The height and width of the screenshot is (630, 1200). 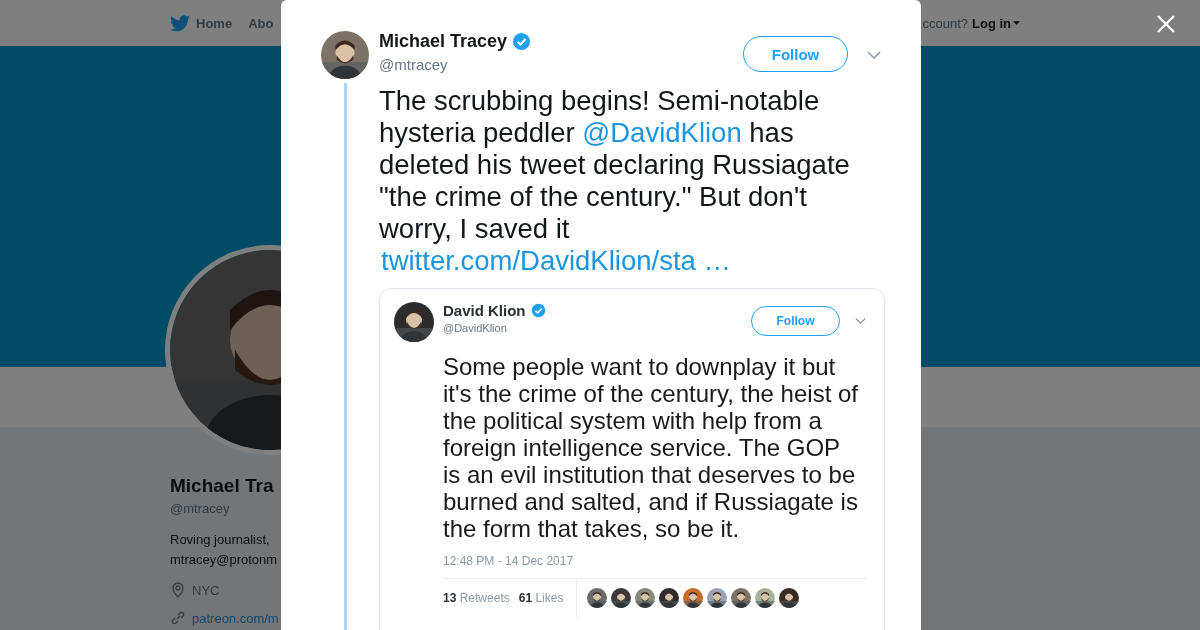 What do you see at coordinates (662, 132) in the screenshot?
I see `mention-link: @DavidKlion` at bounding box center [662, 132].